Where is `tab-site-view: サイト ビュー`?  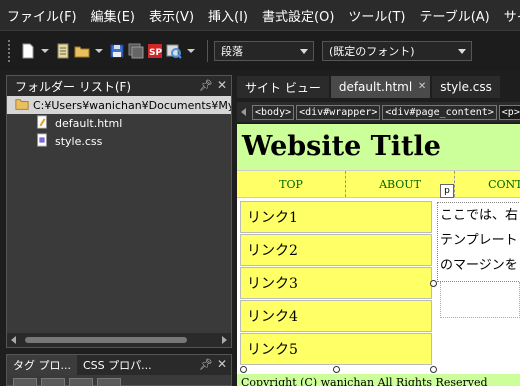 tab-site-view: サイト ビュー is located at coordinates (283, 87).